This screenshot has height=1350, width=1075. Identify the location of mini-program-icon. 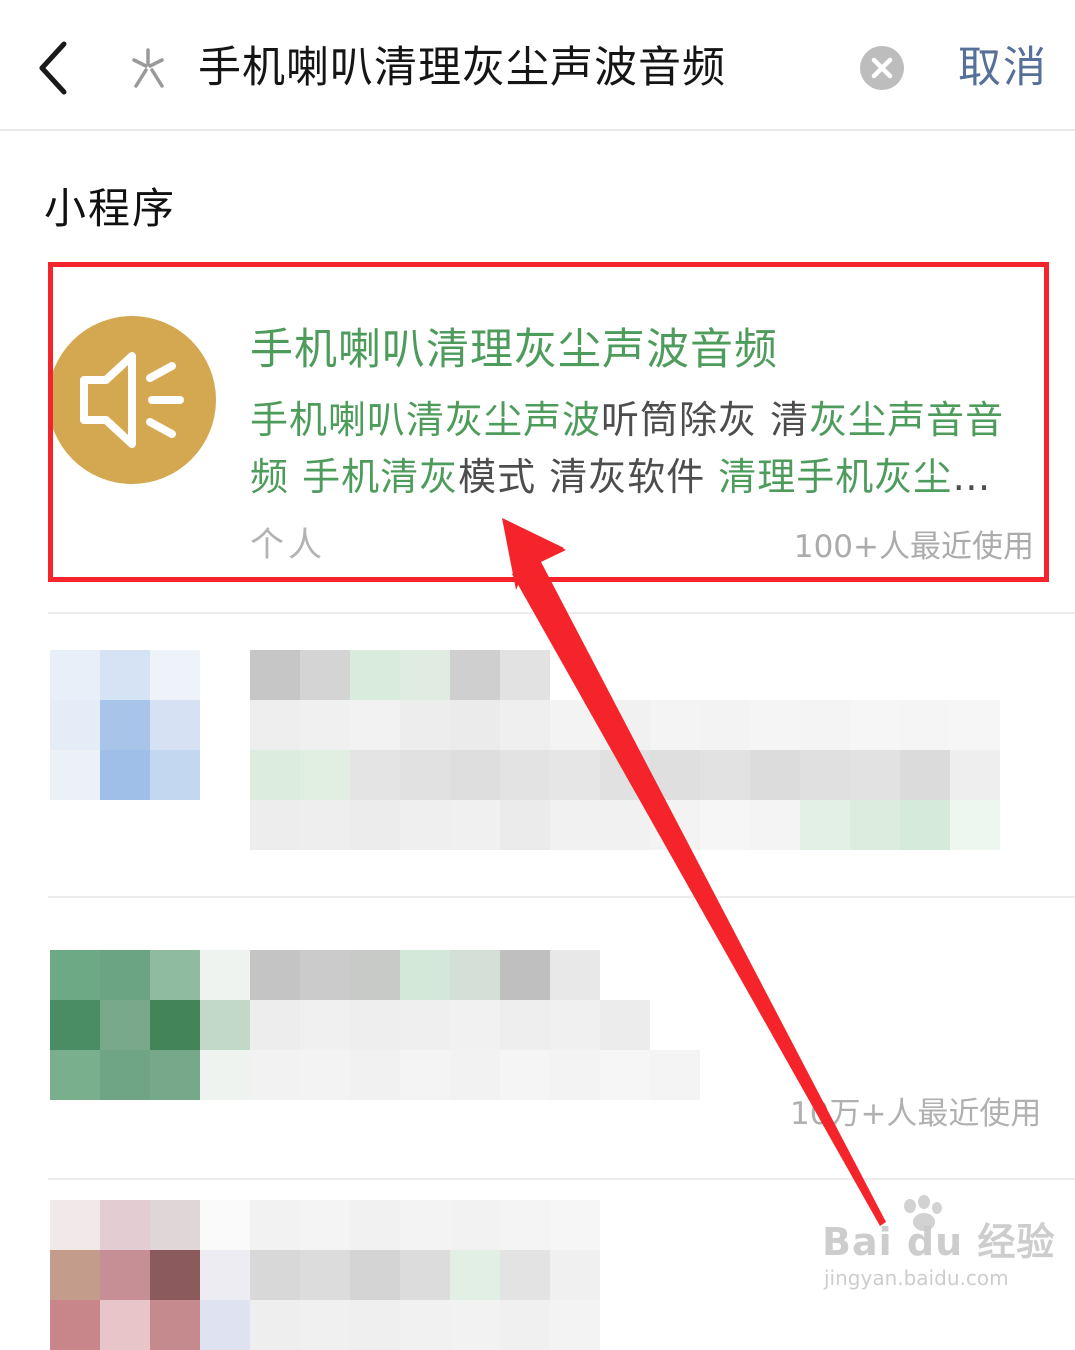
(151, 69).